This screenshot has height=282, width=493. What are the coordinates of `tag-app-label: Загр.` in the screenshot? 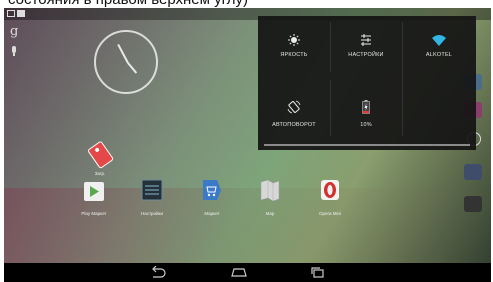 It's located at (100, 173).